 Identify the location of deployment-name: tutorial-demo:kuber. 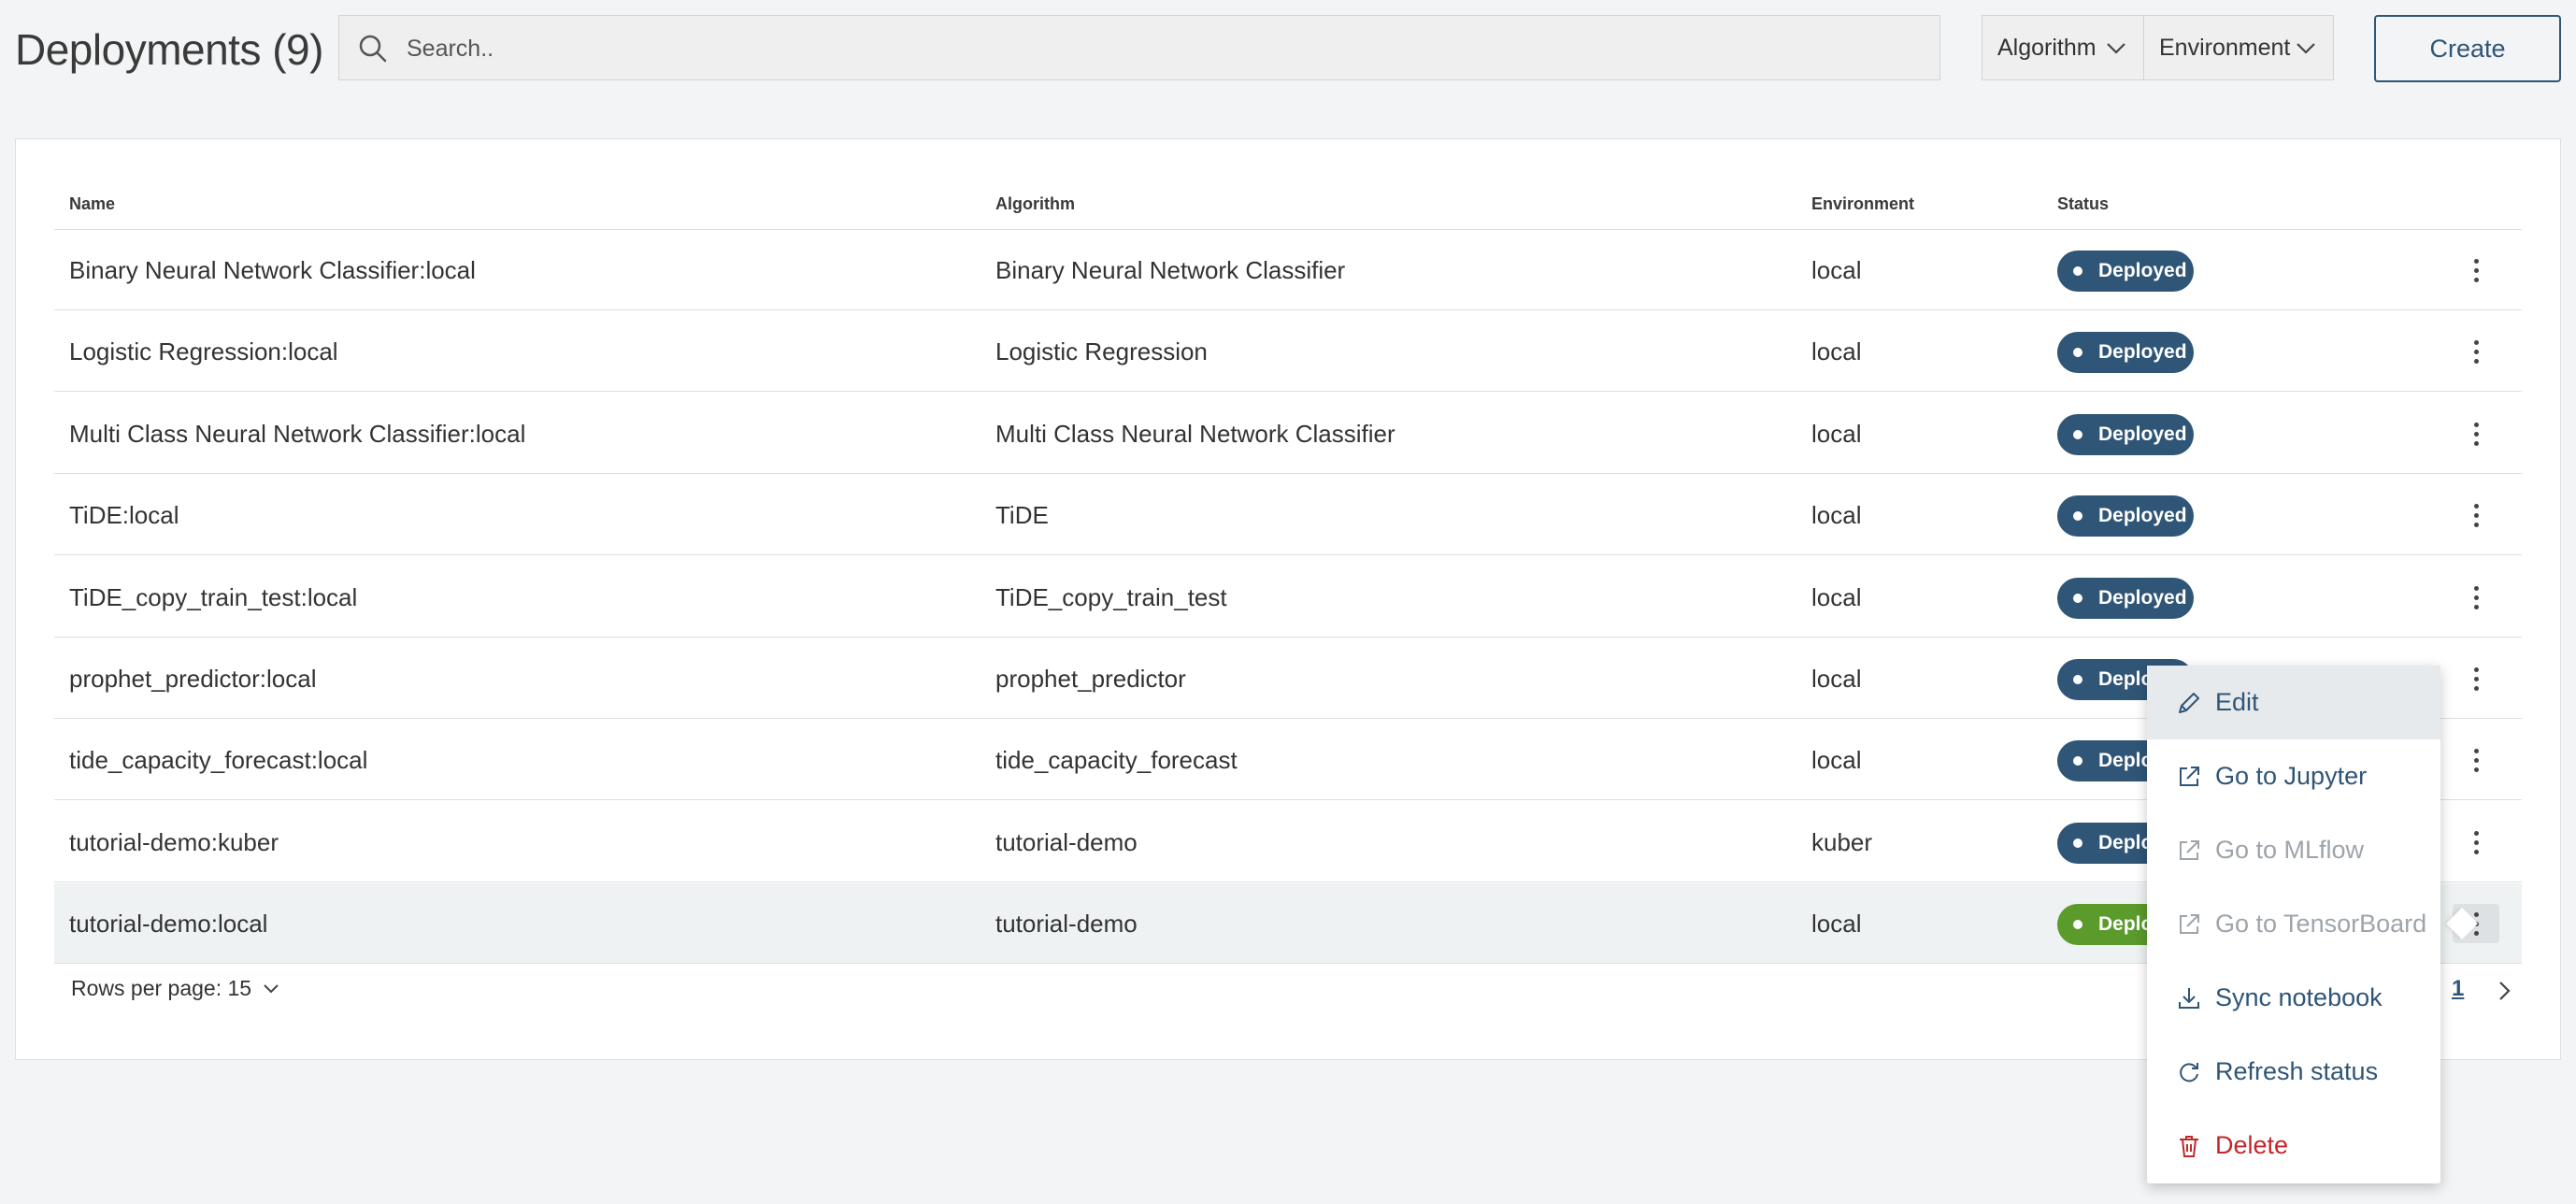
(174, 842).